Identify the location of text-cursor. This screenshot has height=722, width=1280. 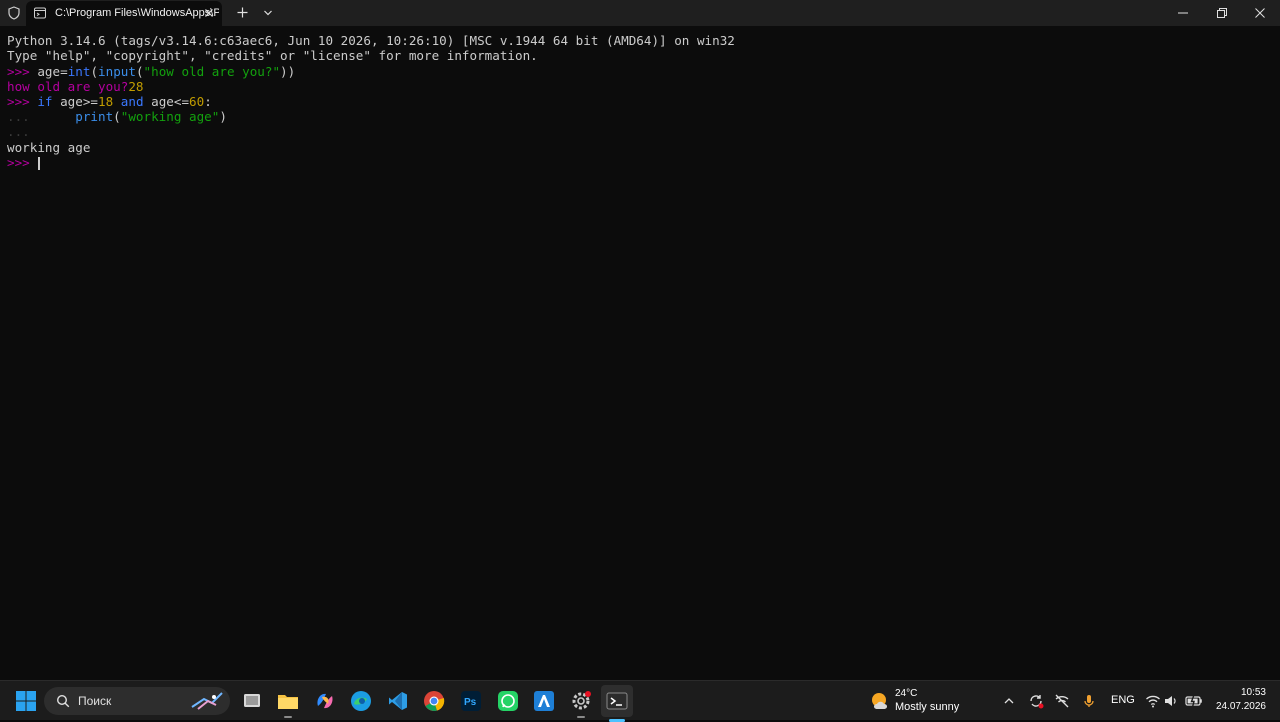
(39, 163).